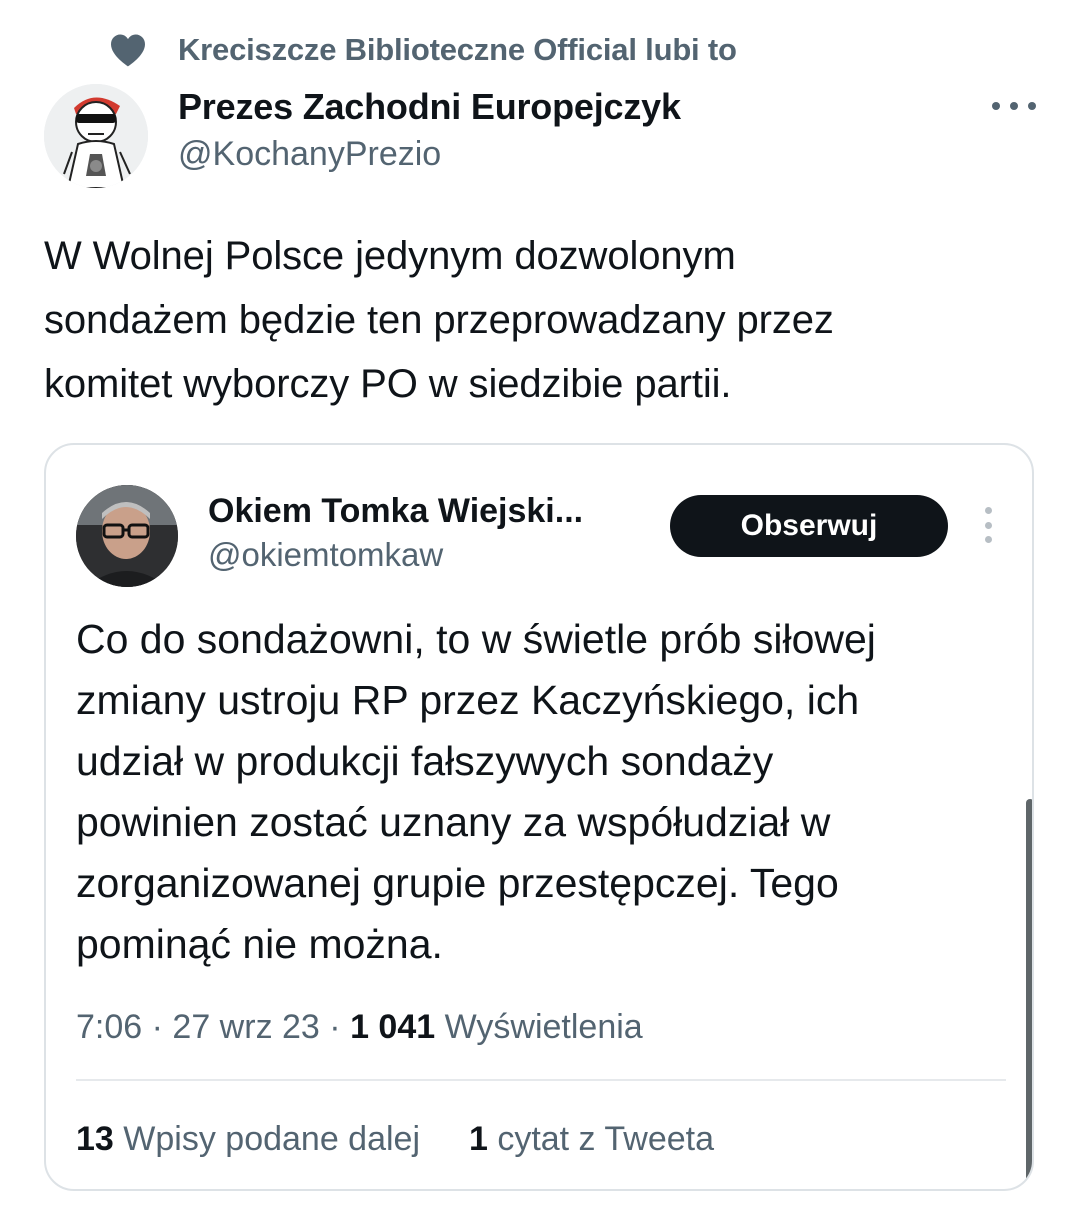 The width and height of the screenshot is (1080, 1220). What do you see at coordinates (809, 526) in the screenshot?
I see `follow-button: Obserwuj` at bounding box center [809, 526].